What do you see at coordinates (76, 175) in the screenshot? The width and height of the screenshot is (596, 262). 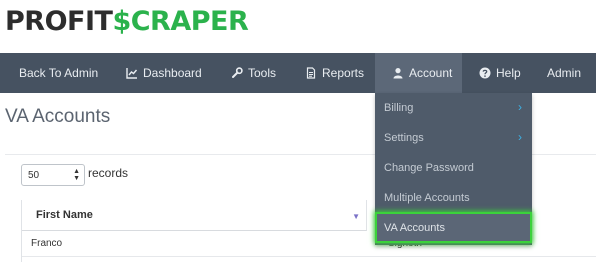 I see `select-updown-icon: ▲ ▼` at bounding box center [76, 175].